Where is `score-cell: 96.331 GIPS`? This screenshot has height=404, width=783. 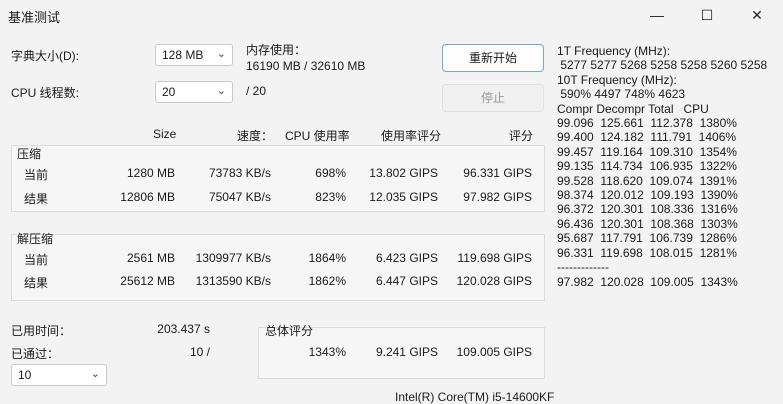
score-cell: 96.331 GIPS is located at coordinates (497, 173).